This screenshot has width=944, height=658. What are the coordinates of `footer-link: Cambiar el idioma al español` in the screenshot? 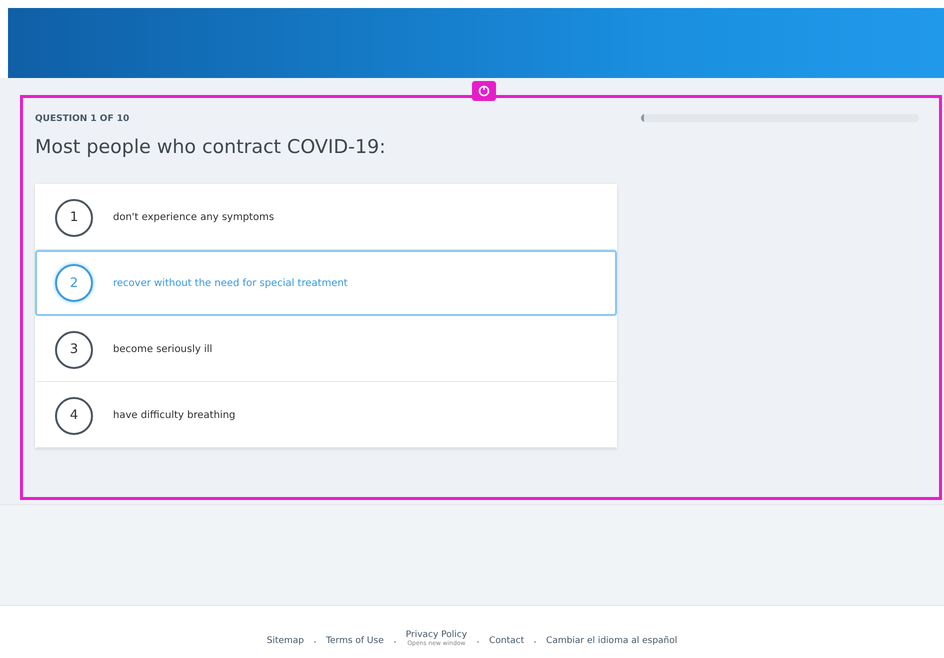 It's located at (612, 641).